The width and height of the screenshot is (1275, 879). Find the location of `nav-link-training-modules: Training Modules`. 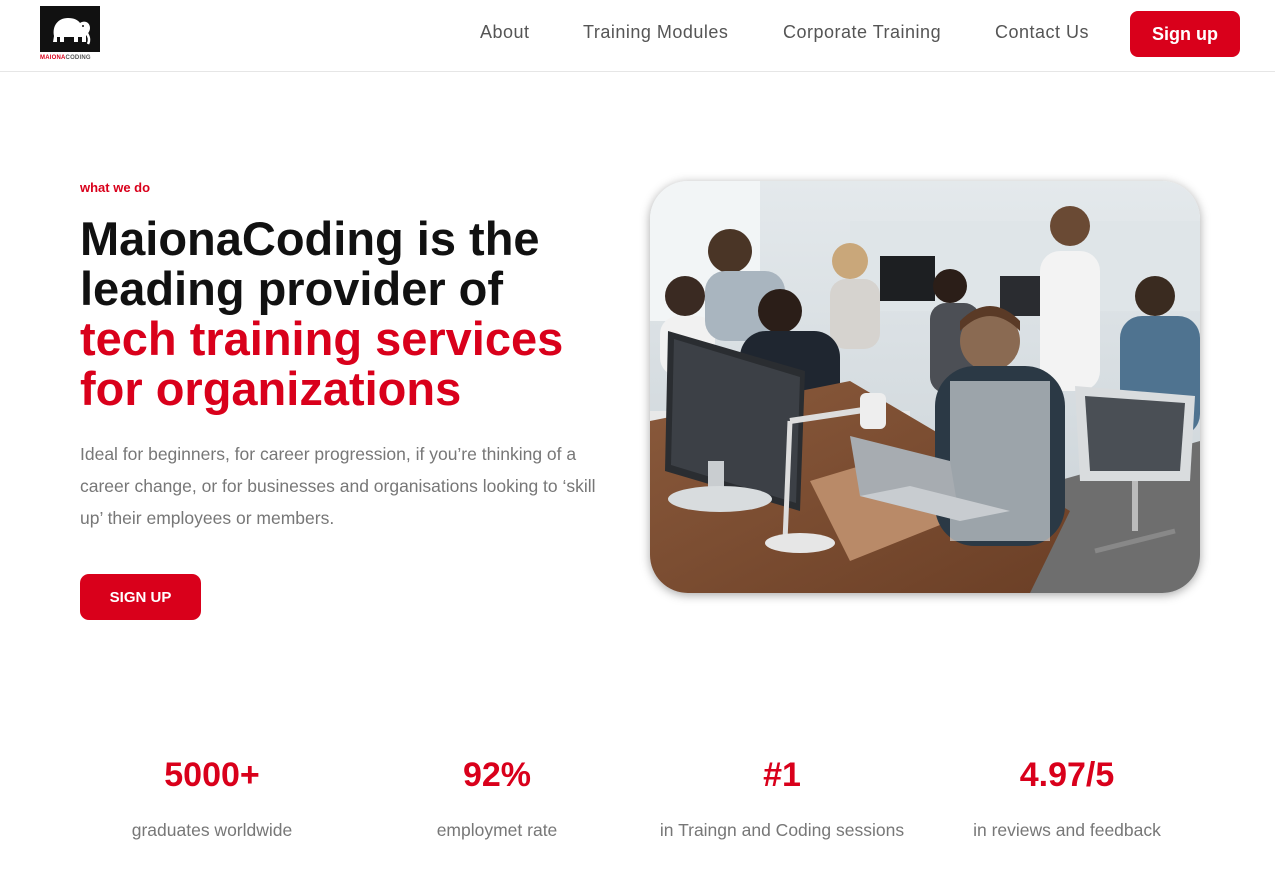

nav-link-training-modules: Training Modules is located at coordinates (655, 32).